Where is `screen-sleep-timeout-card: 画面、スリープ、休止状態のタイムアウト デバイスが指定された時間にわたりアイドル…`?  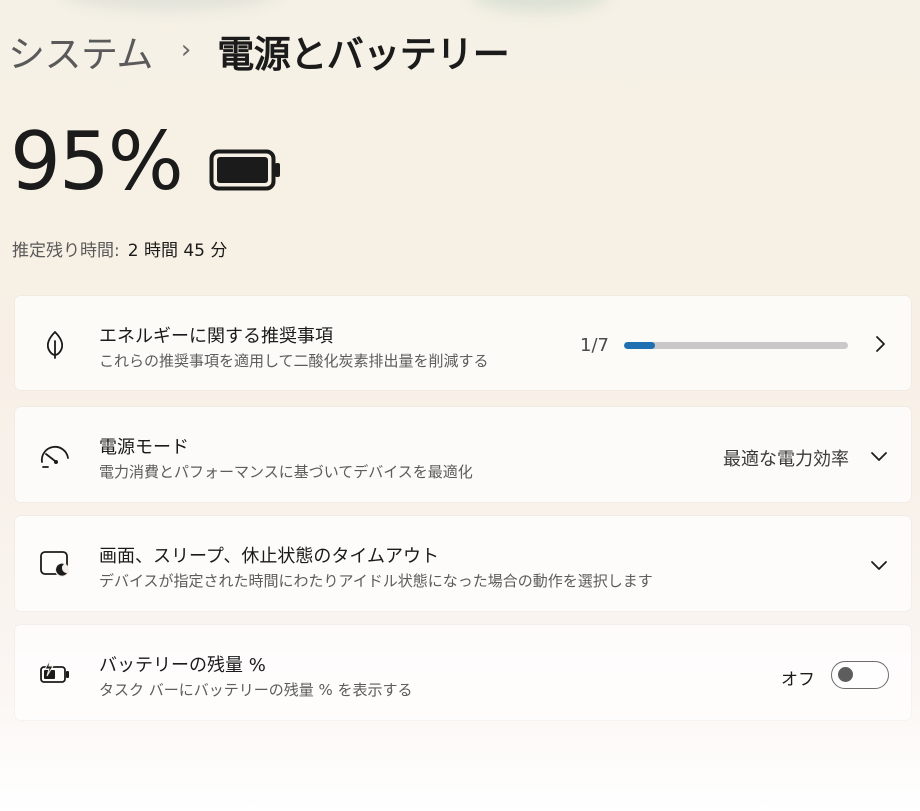 screen-sleep-timeout-card: 画面、スリープ、休止状態のタイムアウト デバイスが指定された時間にわたりアイドル… is located at coordinates (463, 563).